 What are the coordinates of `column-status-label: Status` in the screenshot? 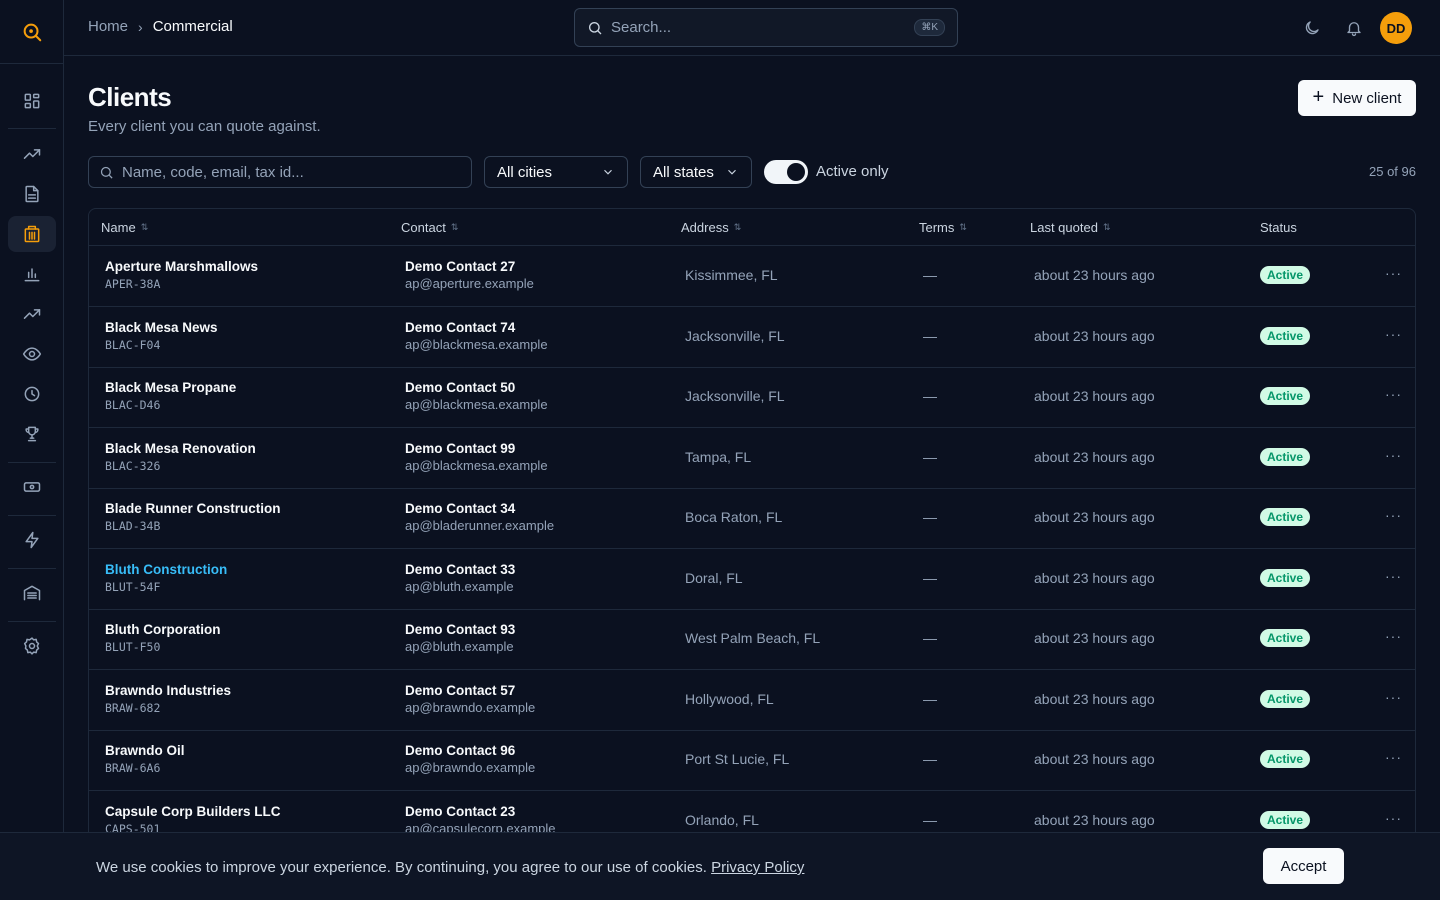 It's located at (1278, 227).